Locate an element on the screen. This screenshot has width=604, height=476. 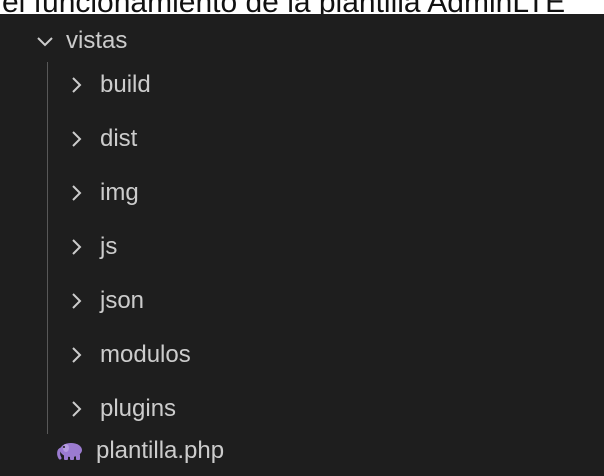
folder-label: dist is located at coordinates (119, 138).